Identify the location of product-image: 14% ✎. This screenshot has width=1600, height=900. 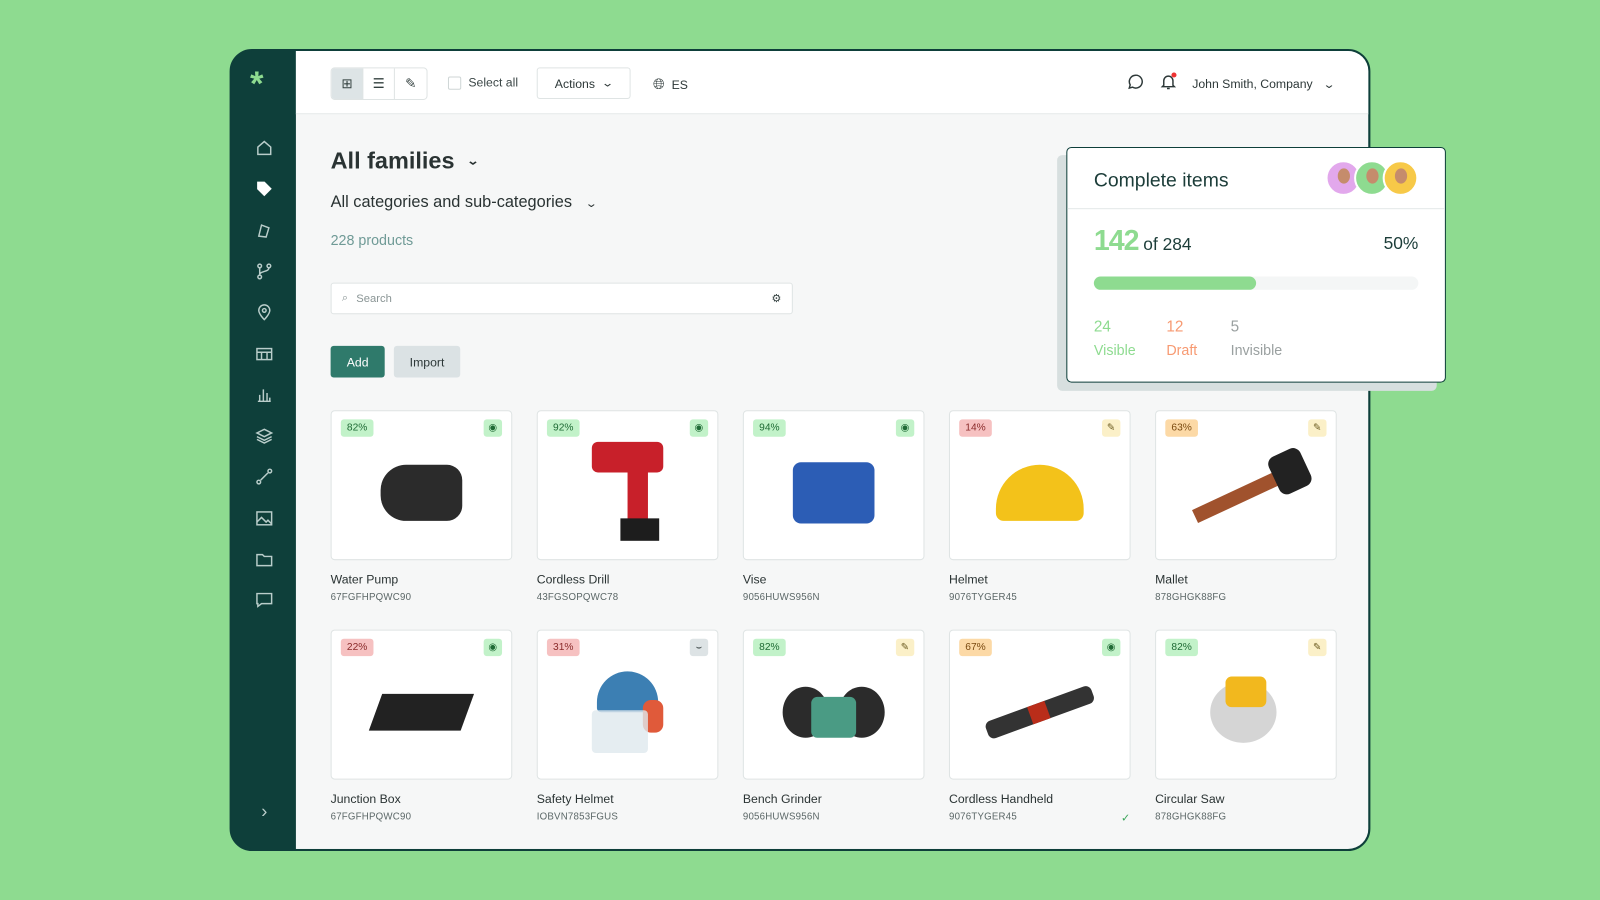
(1039, 485).